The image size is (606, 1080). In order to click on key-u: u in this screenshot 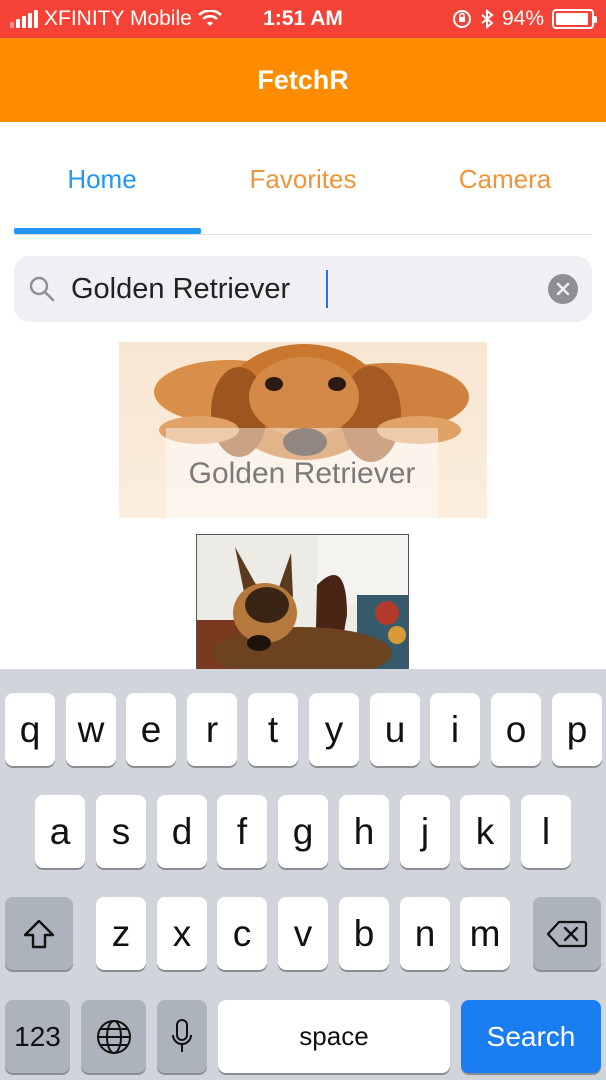, I will do `click(395, 729)`.